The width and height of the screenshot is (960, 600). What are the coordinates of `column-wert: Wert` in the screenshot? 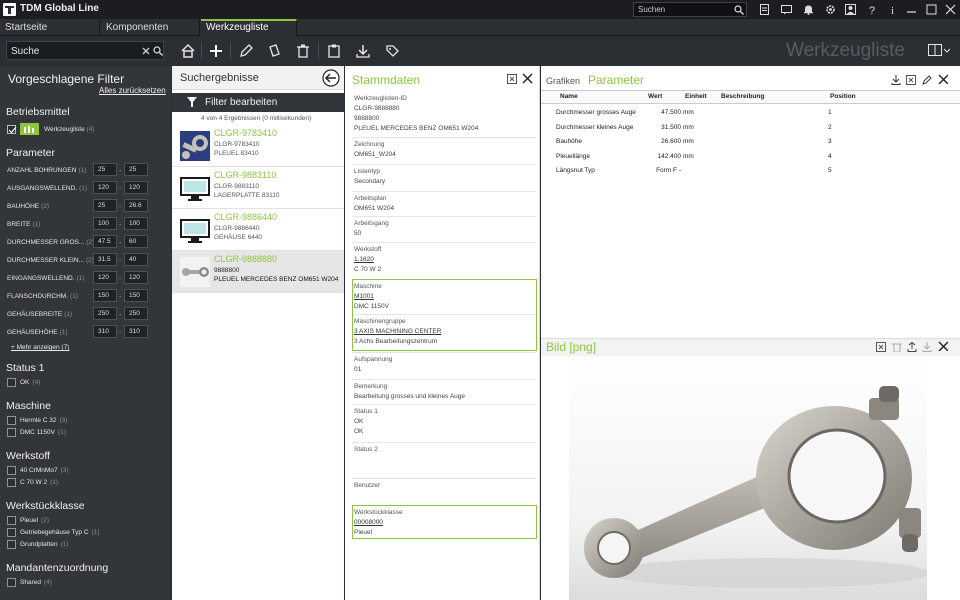 It's located at (655, 96).